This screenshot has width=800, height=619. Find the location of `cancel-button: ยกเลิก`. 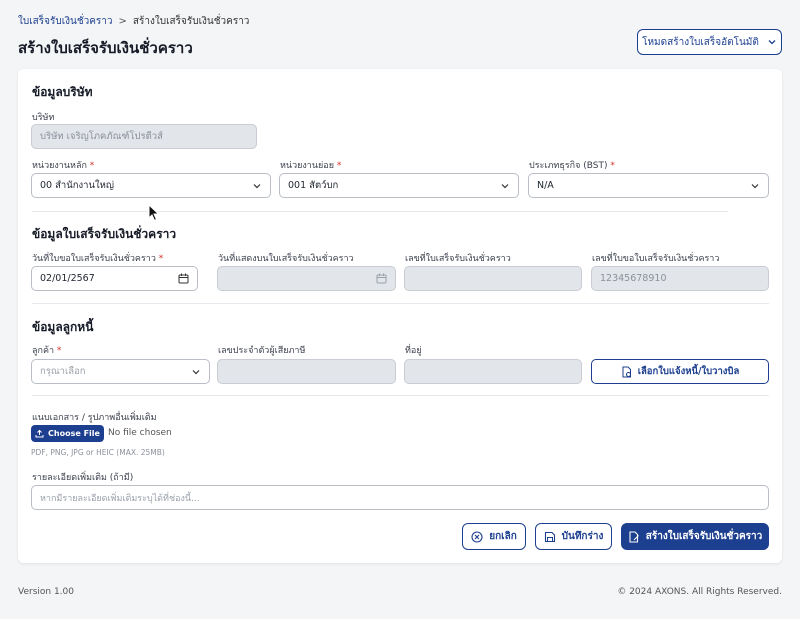

cancel-button: ยกเลิก is located at coordinates (494, 536).